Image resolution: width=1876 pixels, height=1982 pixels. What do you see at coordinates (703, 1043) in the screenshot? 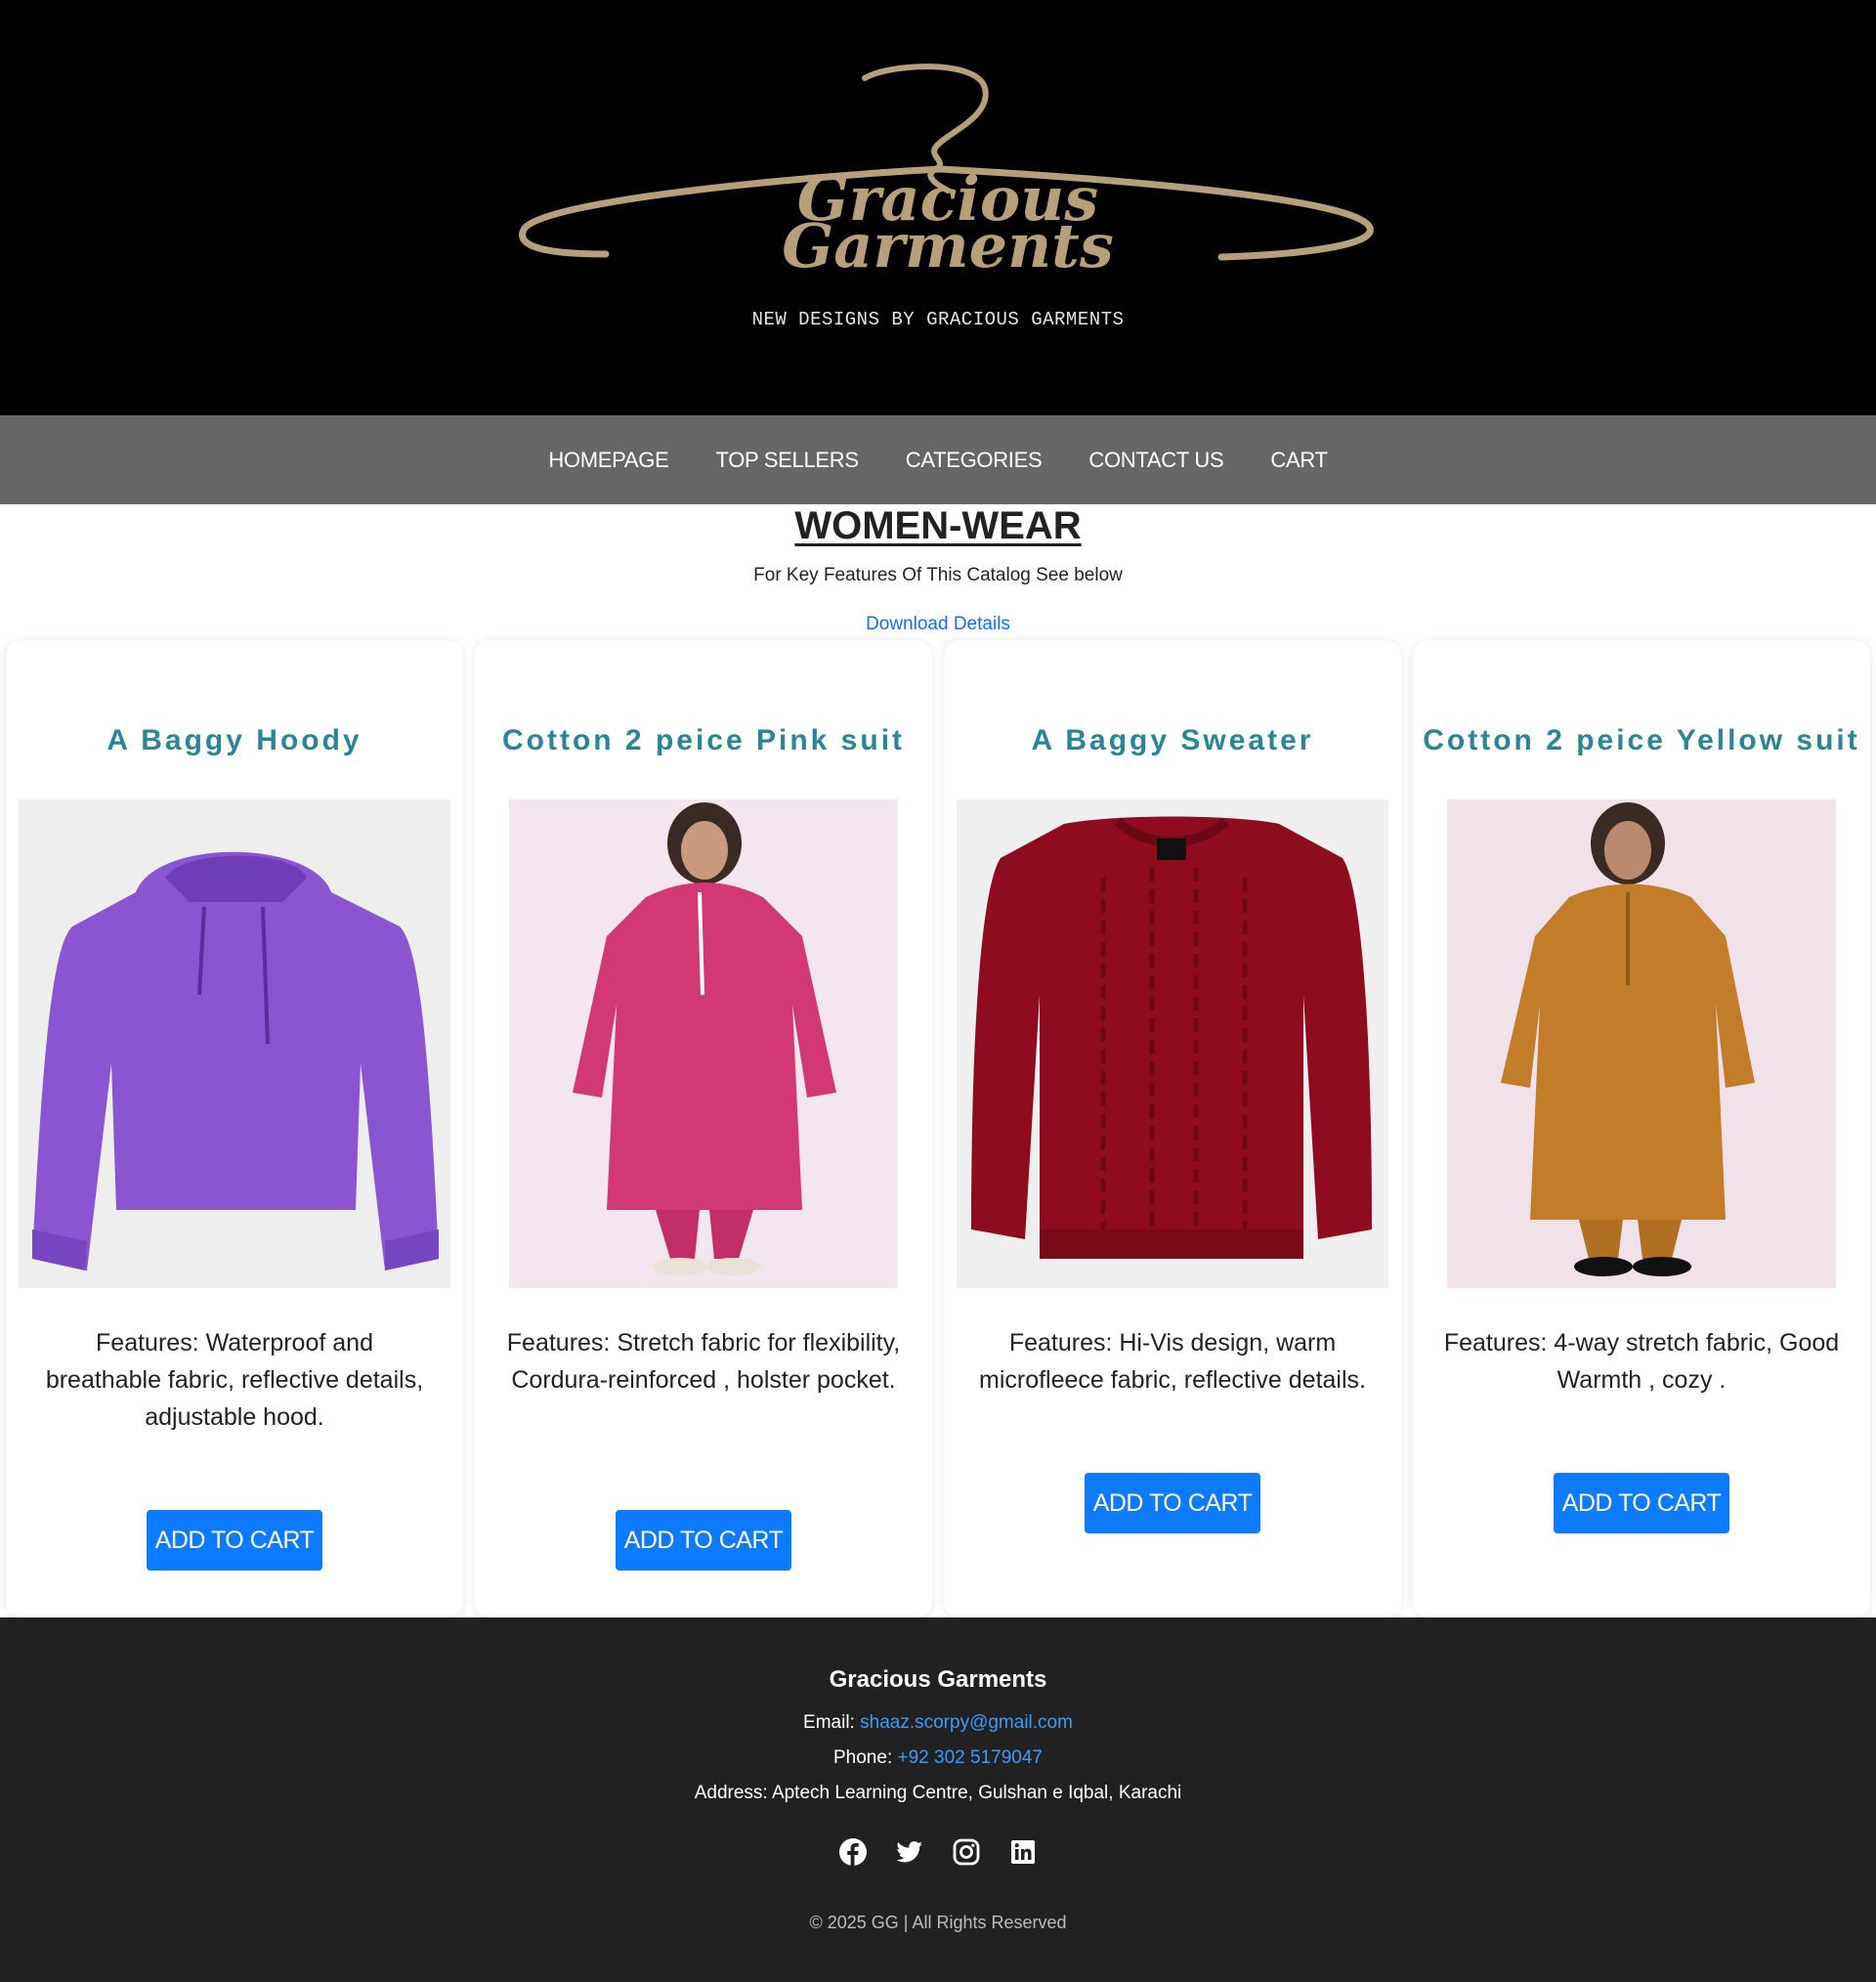
I see `product-image-pink-suit` at bounding box center [703, 1043].